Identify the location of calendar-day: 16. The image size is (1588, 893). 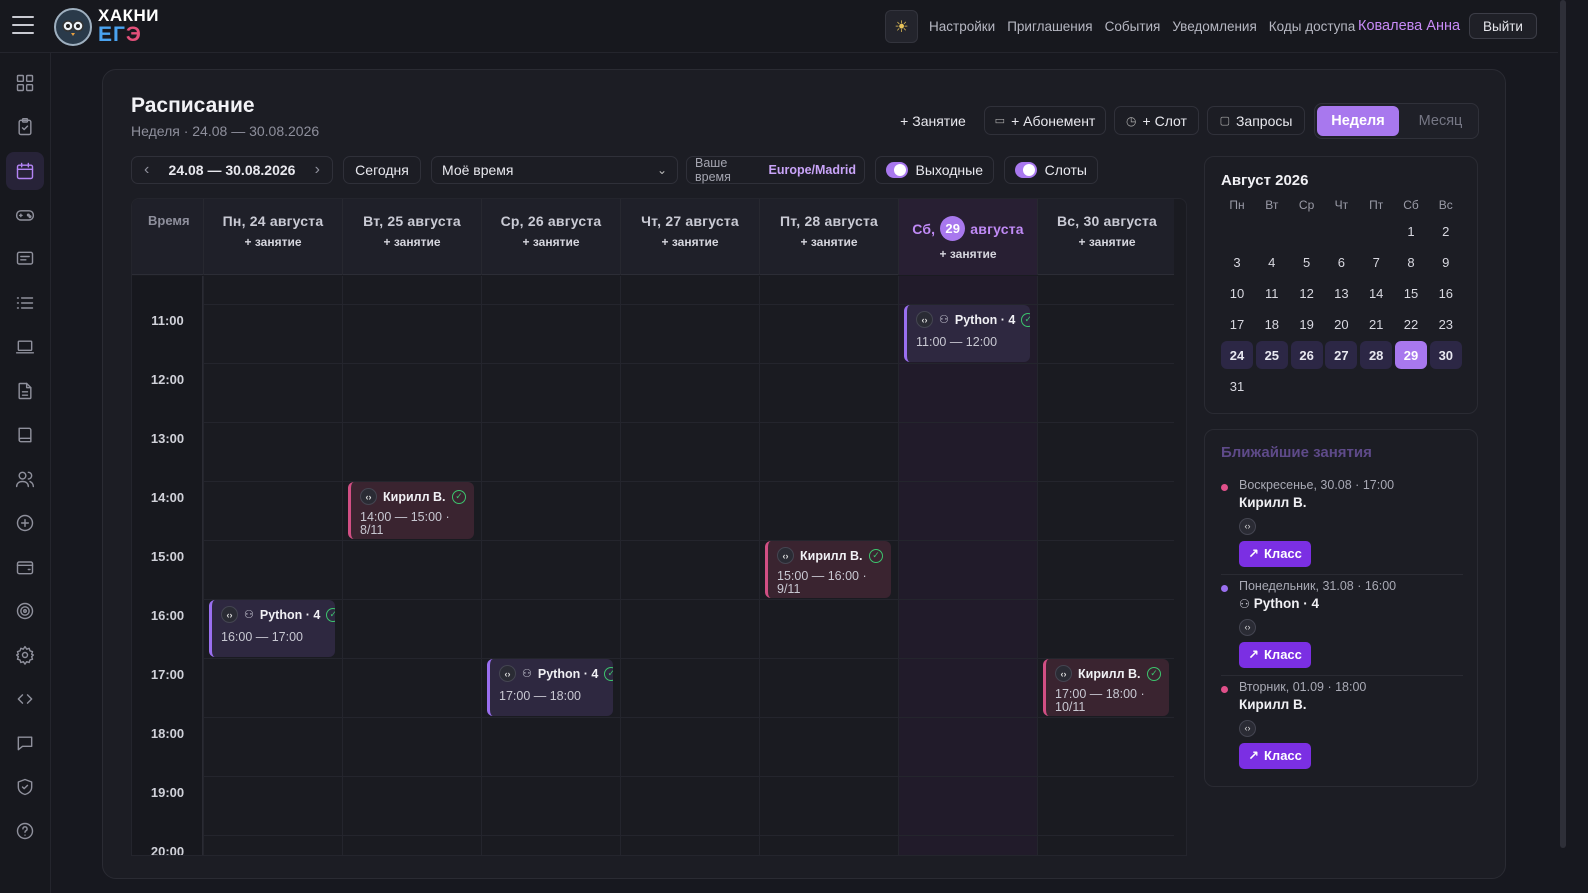
(1446, 293).